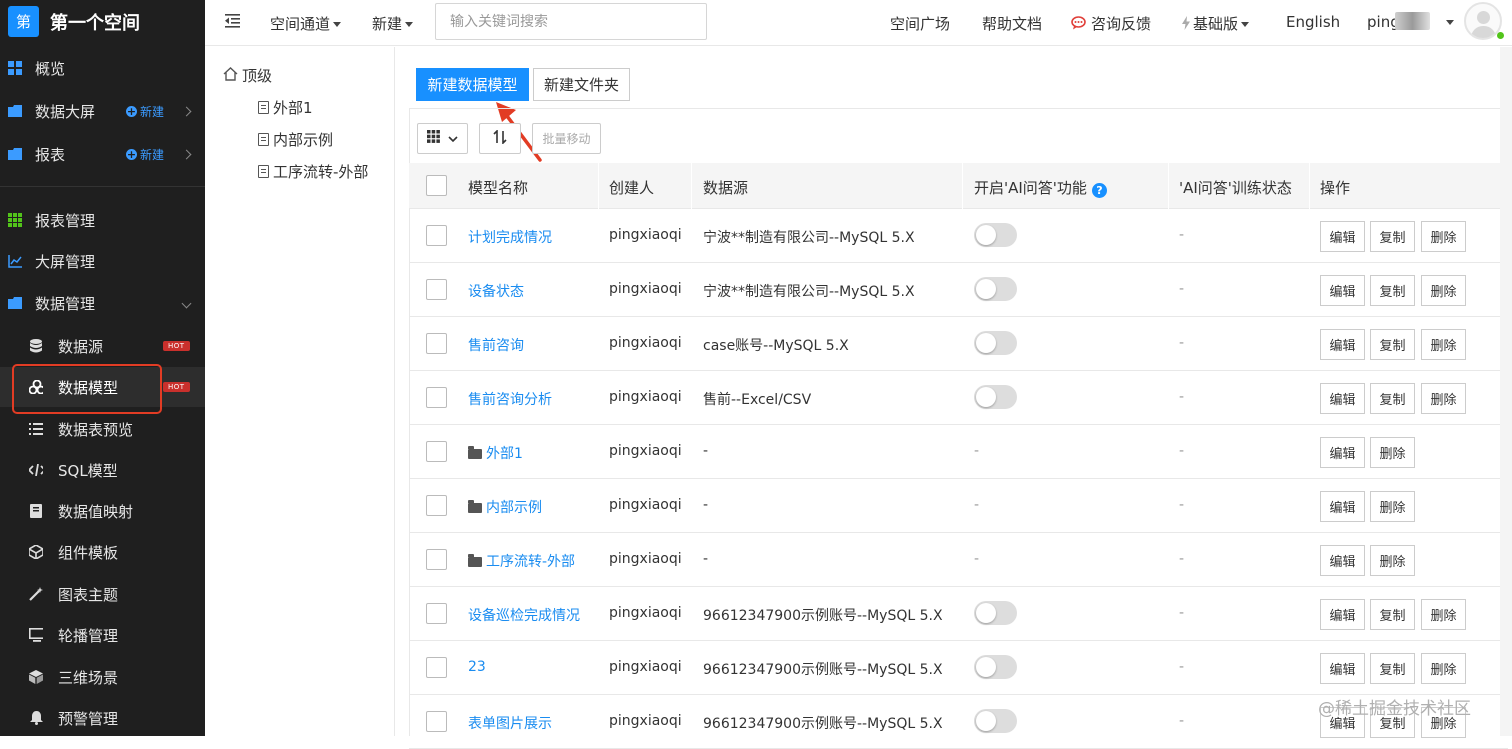  What do you see at coordinates (102, 261) in the screenshot?
I see `sidebar-item-screen-mgmt: 大屏管理` at bounding box center [102, 261].